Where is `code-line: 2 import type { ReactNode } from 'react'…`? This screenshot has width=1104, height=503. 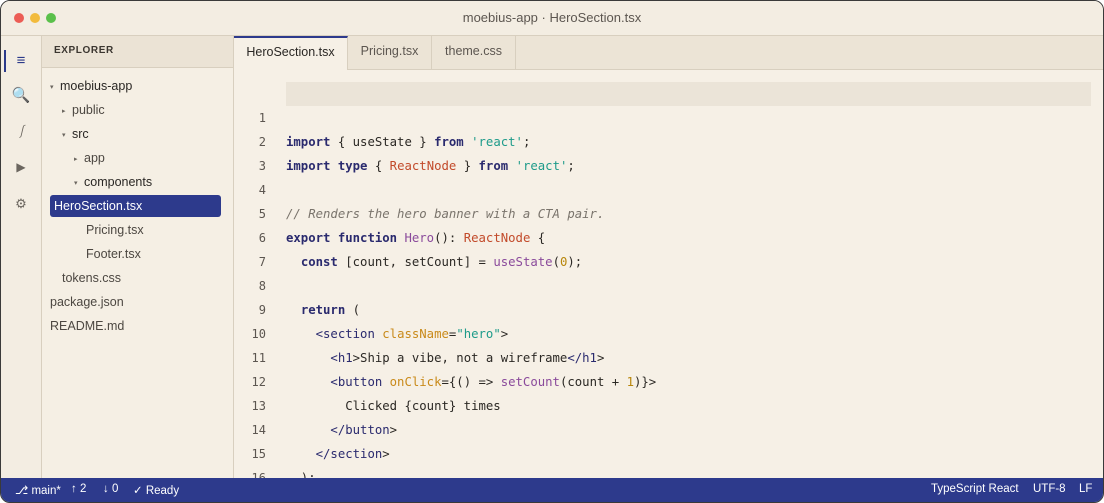
code-line: 2 import type { ReactNode } from 'react'… is located at coordinates (668, 139).